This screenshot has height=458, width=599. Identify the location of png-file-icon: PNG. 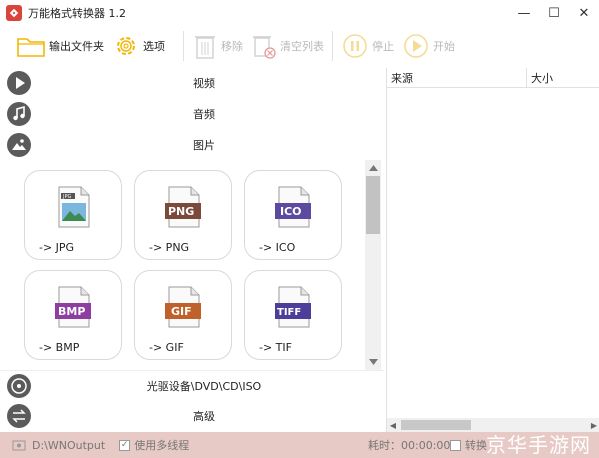
(184, 208).